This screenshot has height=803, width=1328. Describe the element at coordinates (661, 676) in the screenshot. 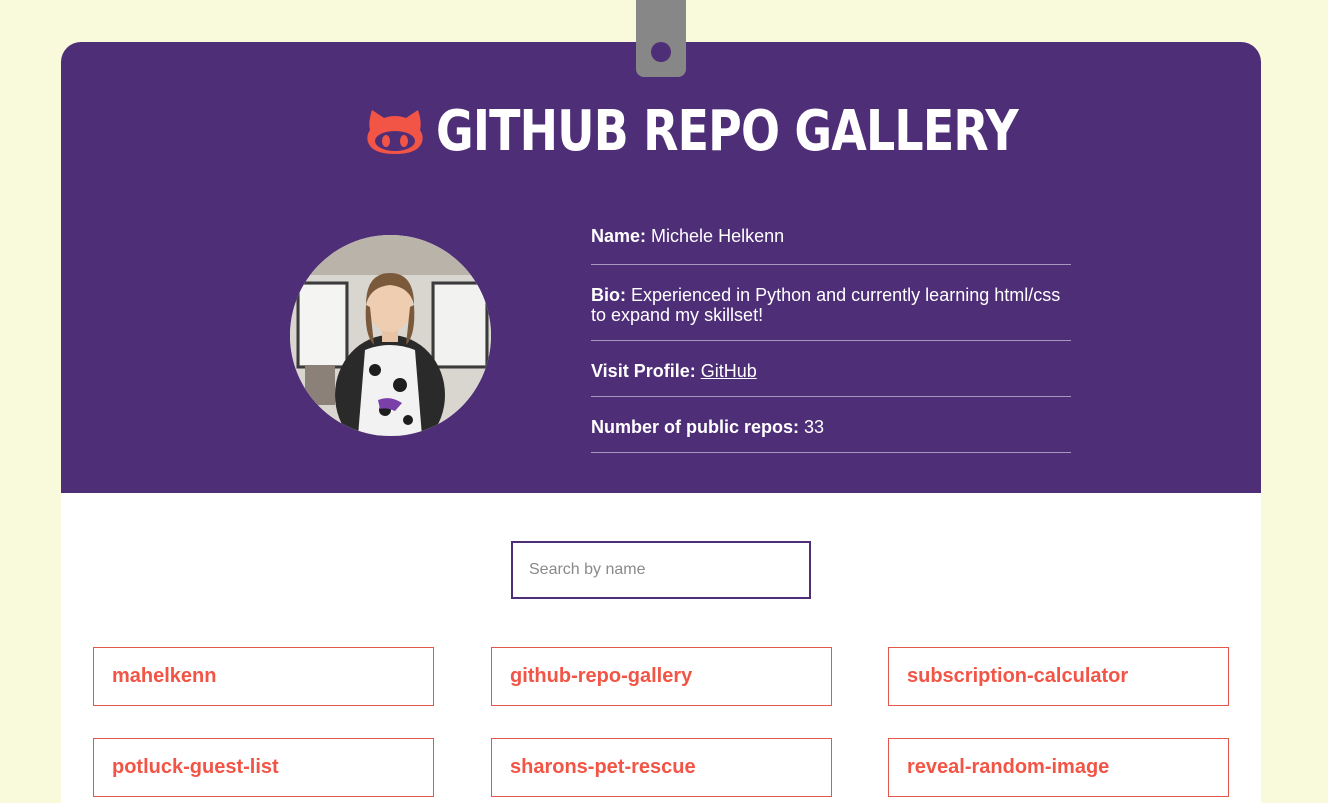

I see `repo-card: github-repo-gallery` at that location.